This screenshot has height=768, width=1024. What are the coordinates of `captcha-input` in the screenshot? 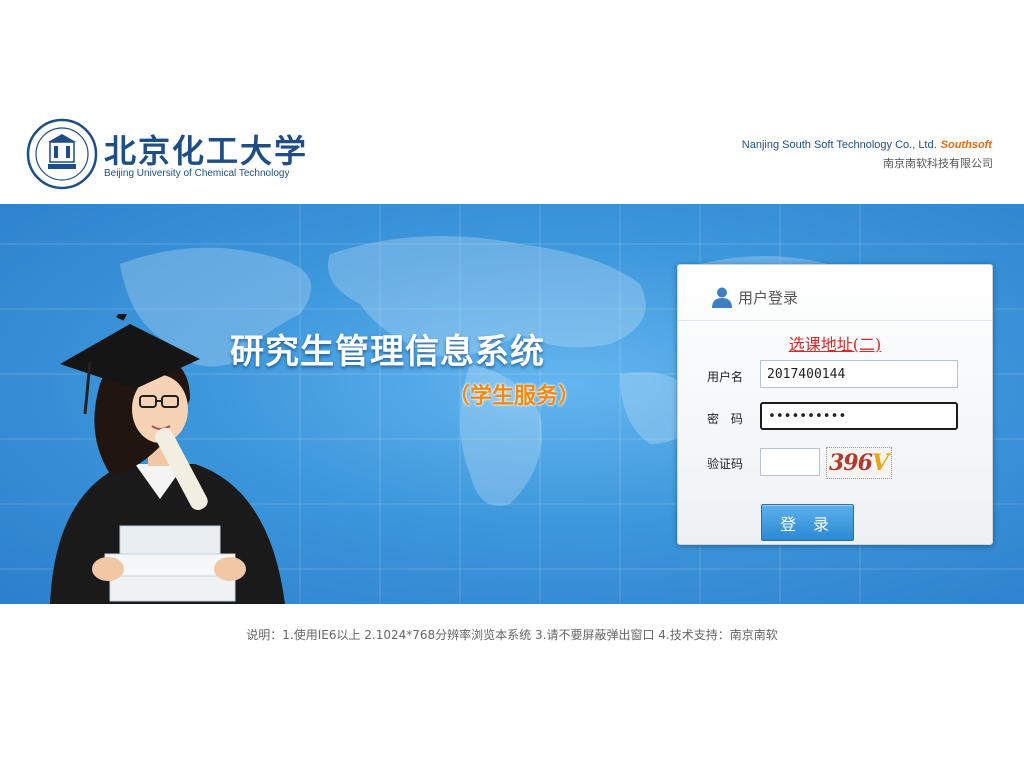 It's located at (790, 462).